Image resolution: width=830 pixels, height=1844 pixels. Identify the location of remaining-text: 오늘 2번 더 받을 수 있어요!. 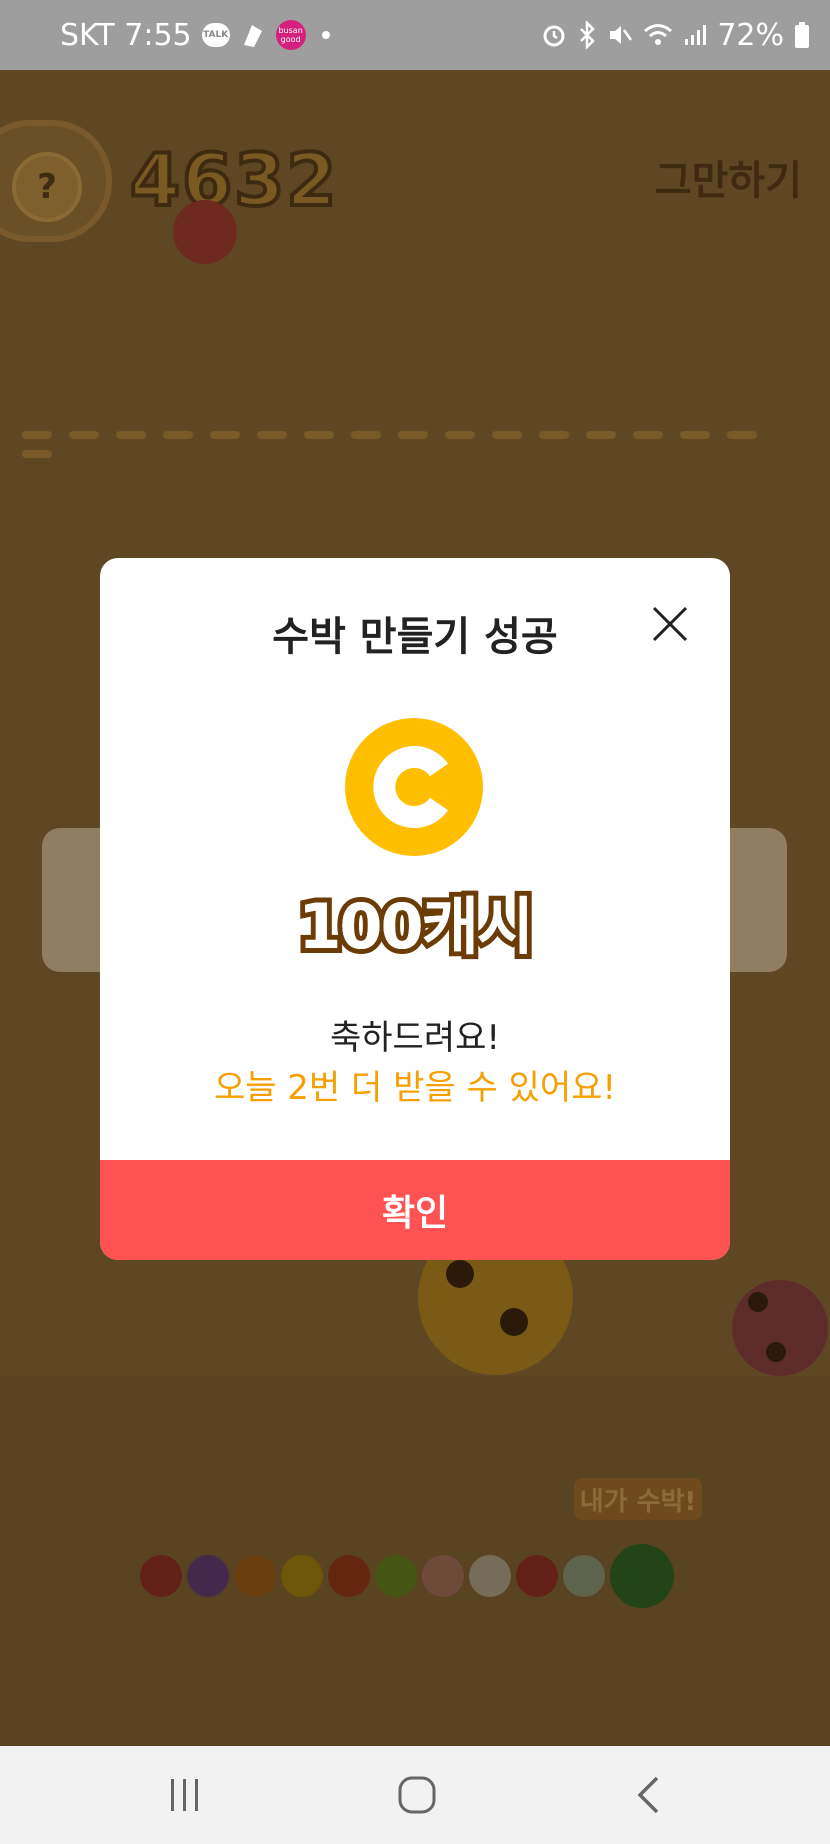
(415, 1088).